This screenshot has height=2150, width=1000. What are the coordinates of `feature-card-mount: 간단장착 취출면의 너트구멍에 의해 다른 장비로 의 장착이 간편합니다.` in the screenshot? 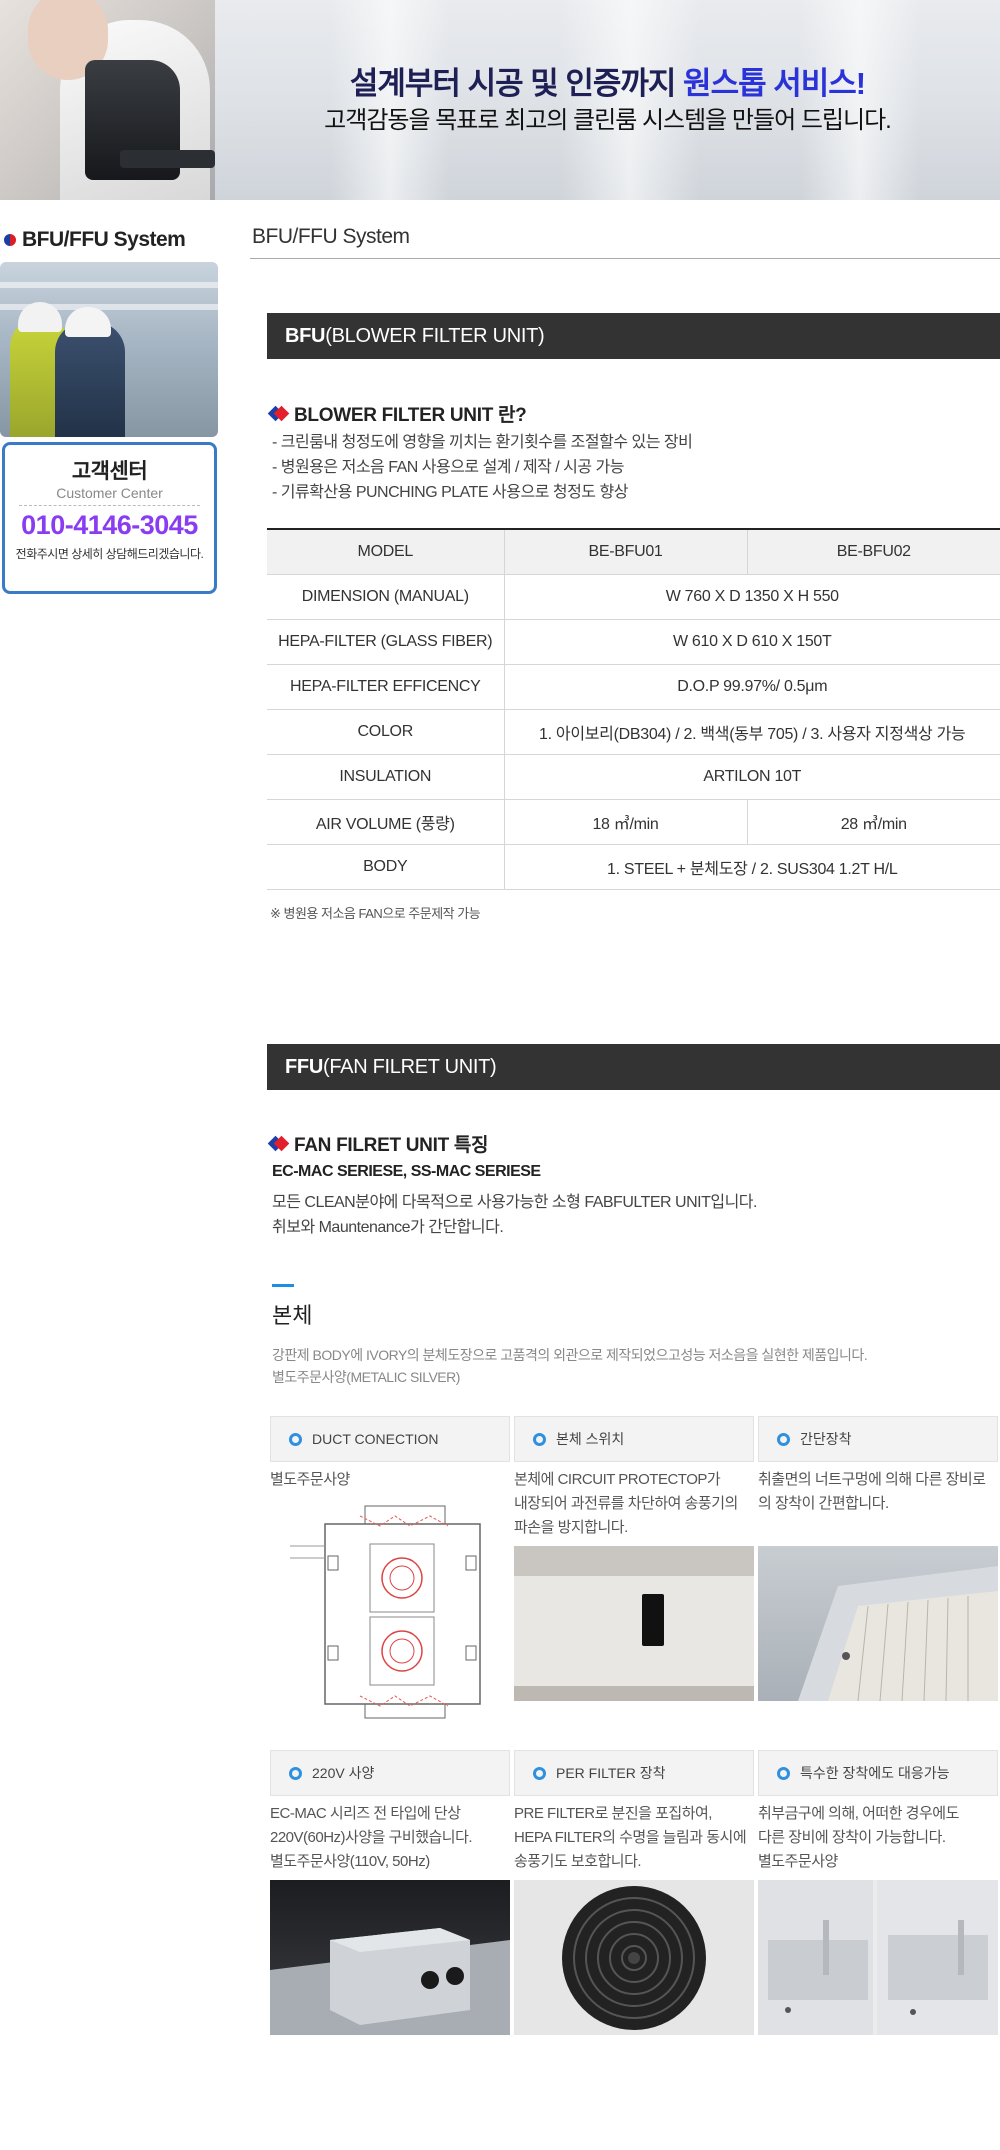 It's located at (878, 1558).